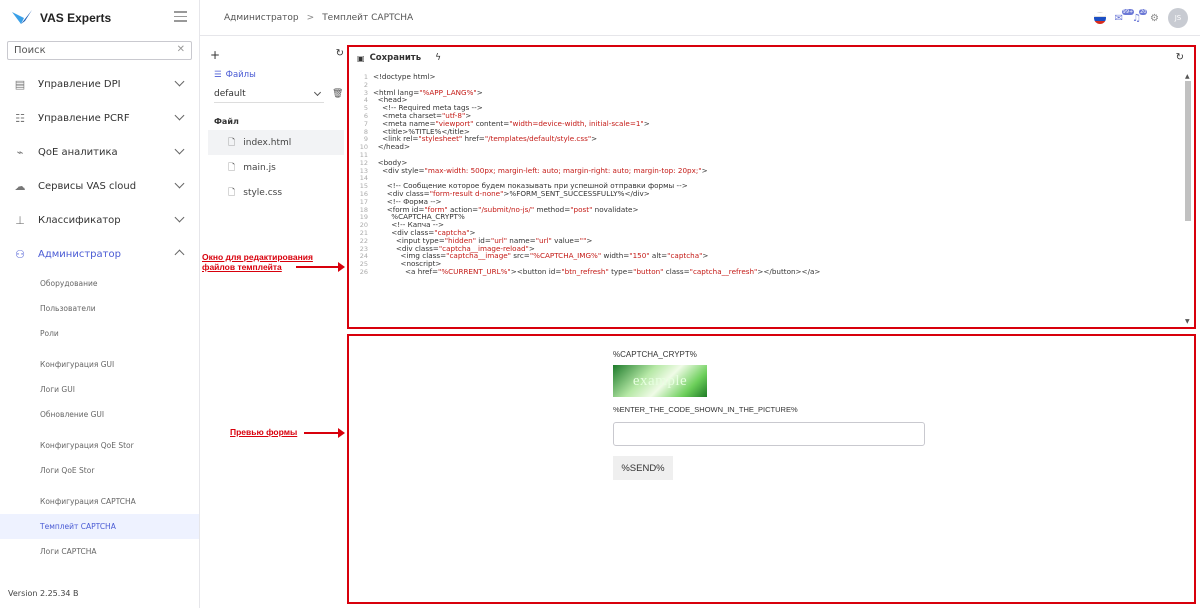 The height and width of the screenshot is (608, 1200). What do you see at coordinates (20, 152) in the screenshot?
I see `chart-icon: ⌁` at bounding box center [20, 152].